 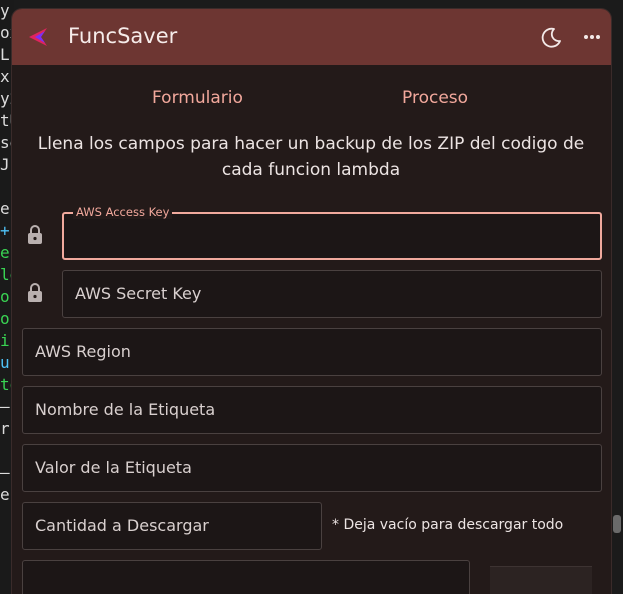 What do you see at coordinates (617, 524) in the screenshot?
I see `scrollbar-thumb` at bounding box center [617, 524].